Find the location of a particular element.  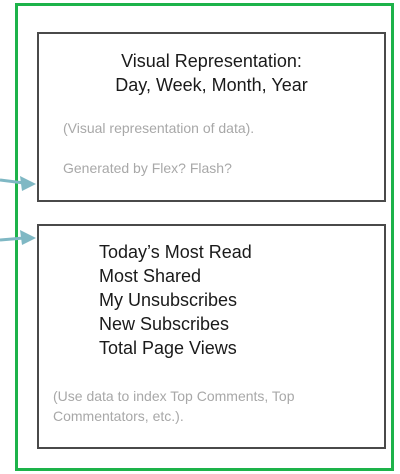

list-item-todays-most-read: Today’s Most Read is located at coordinates (175, 252).